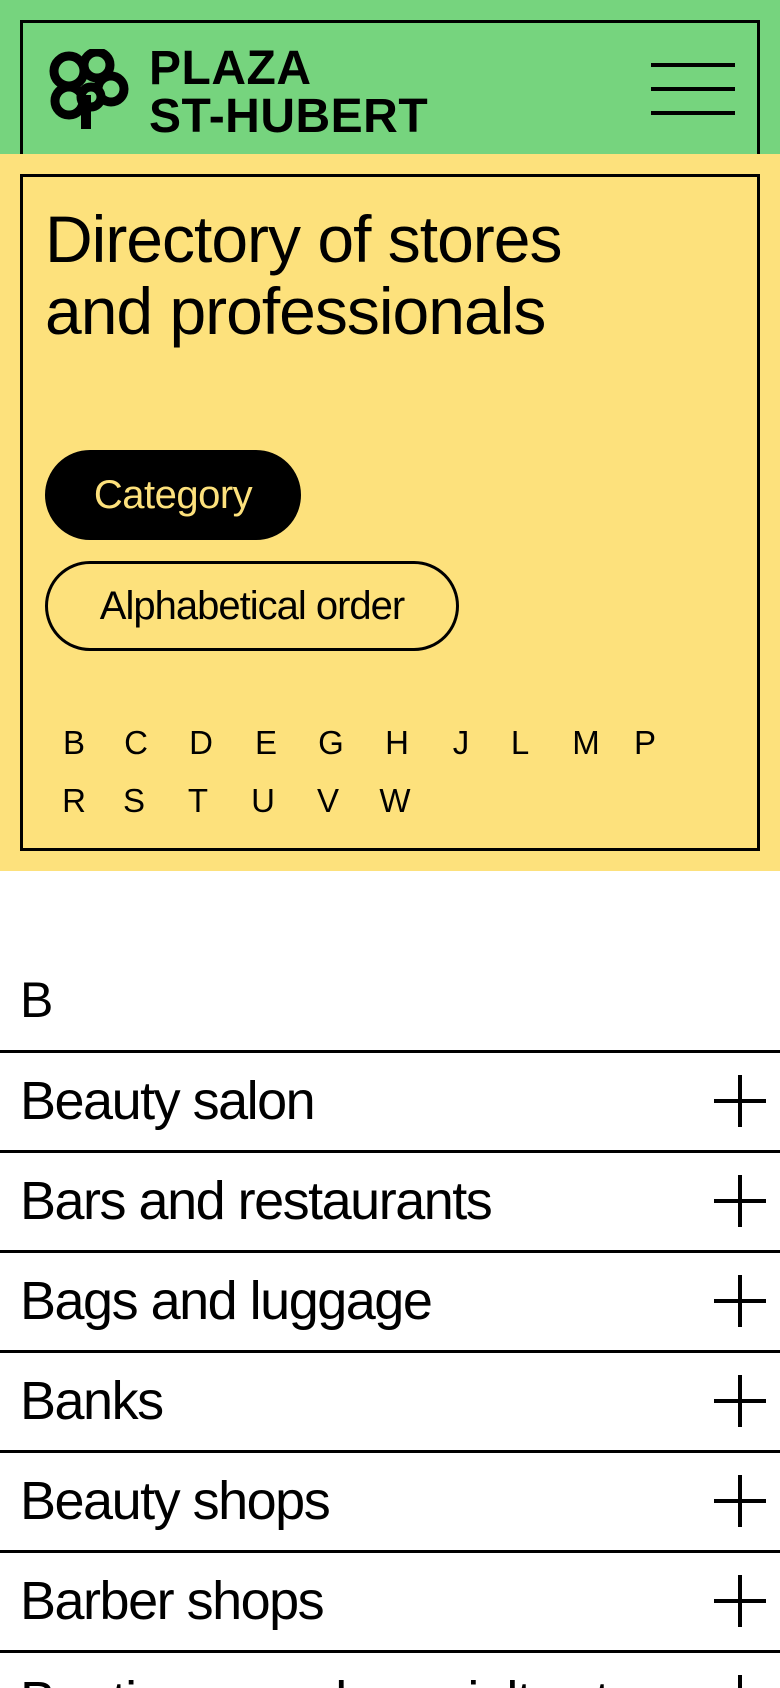 The width and height of the screenshot is (780, 1688). I want to click on site-header: PLAZA ST-HUBERT, so click(390, 77).